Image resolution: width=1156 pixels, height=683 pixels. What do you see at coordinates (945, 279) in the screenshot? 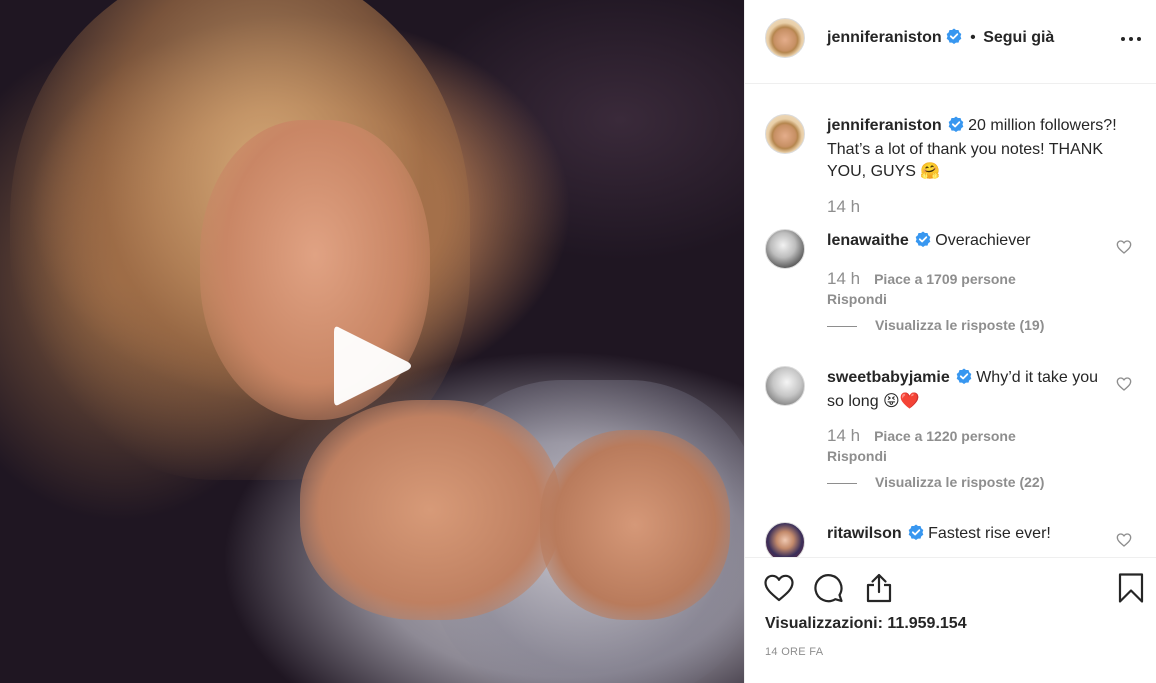
I see `comment-likes: Piace a 1709 persone` at bounding box center [945, 279].